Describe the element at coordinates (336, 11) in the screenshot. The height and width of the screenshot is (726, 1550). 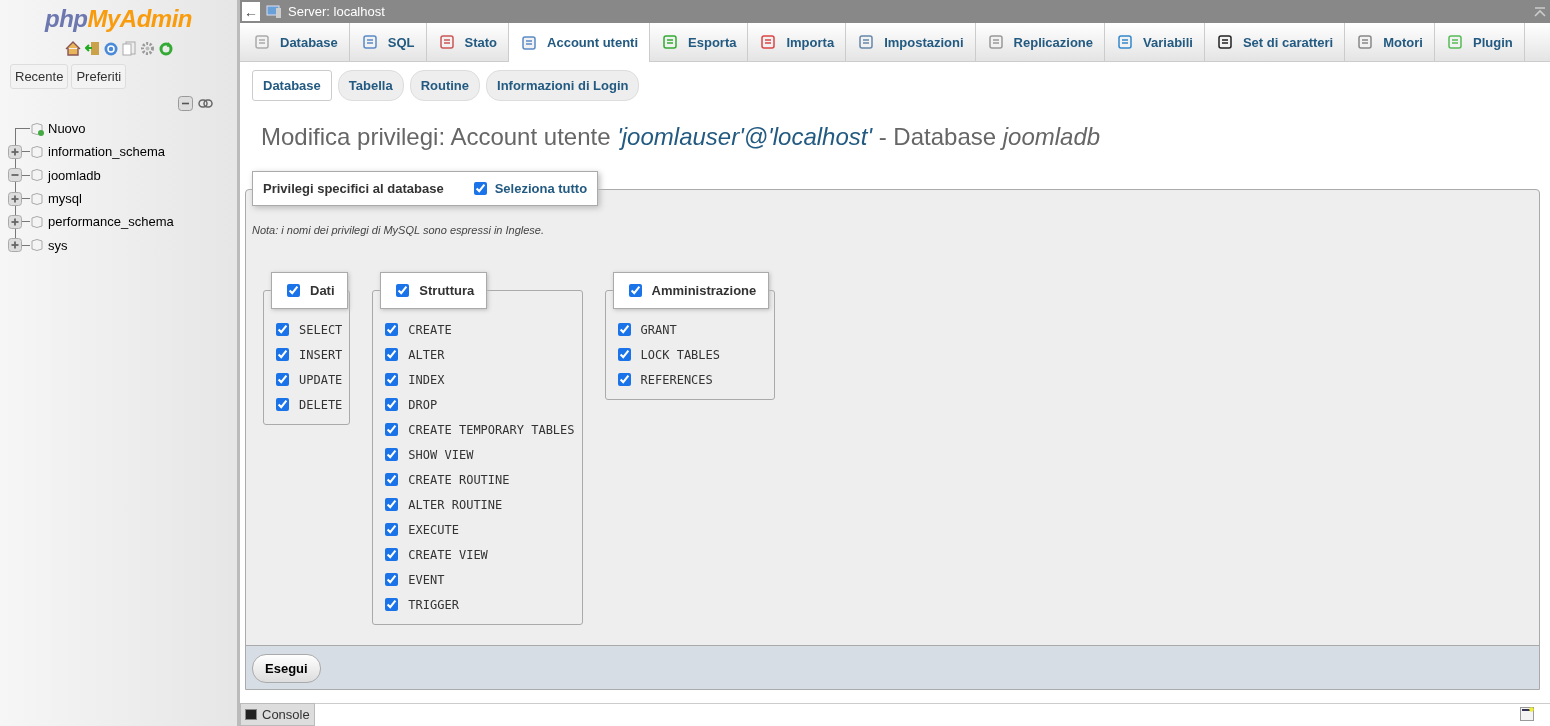
I see `breadcrumb: Server: localhost` at that location.